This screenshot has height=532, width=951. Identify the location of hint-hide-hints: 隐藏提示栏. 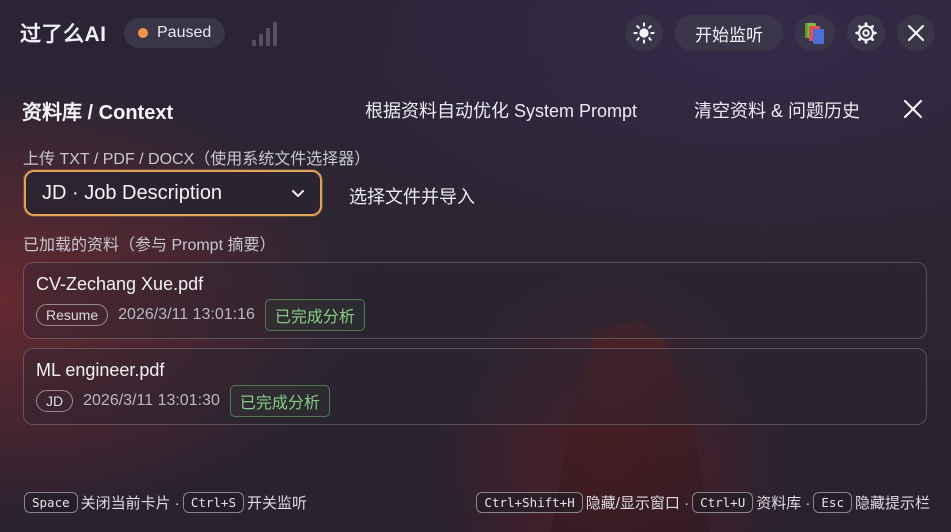
(892, 503).